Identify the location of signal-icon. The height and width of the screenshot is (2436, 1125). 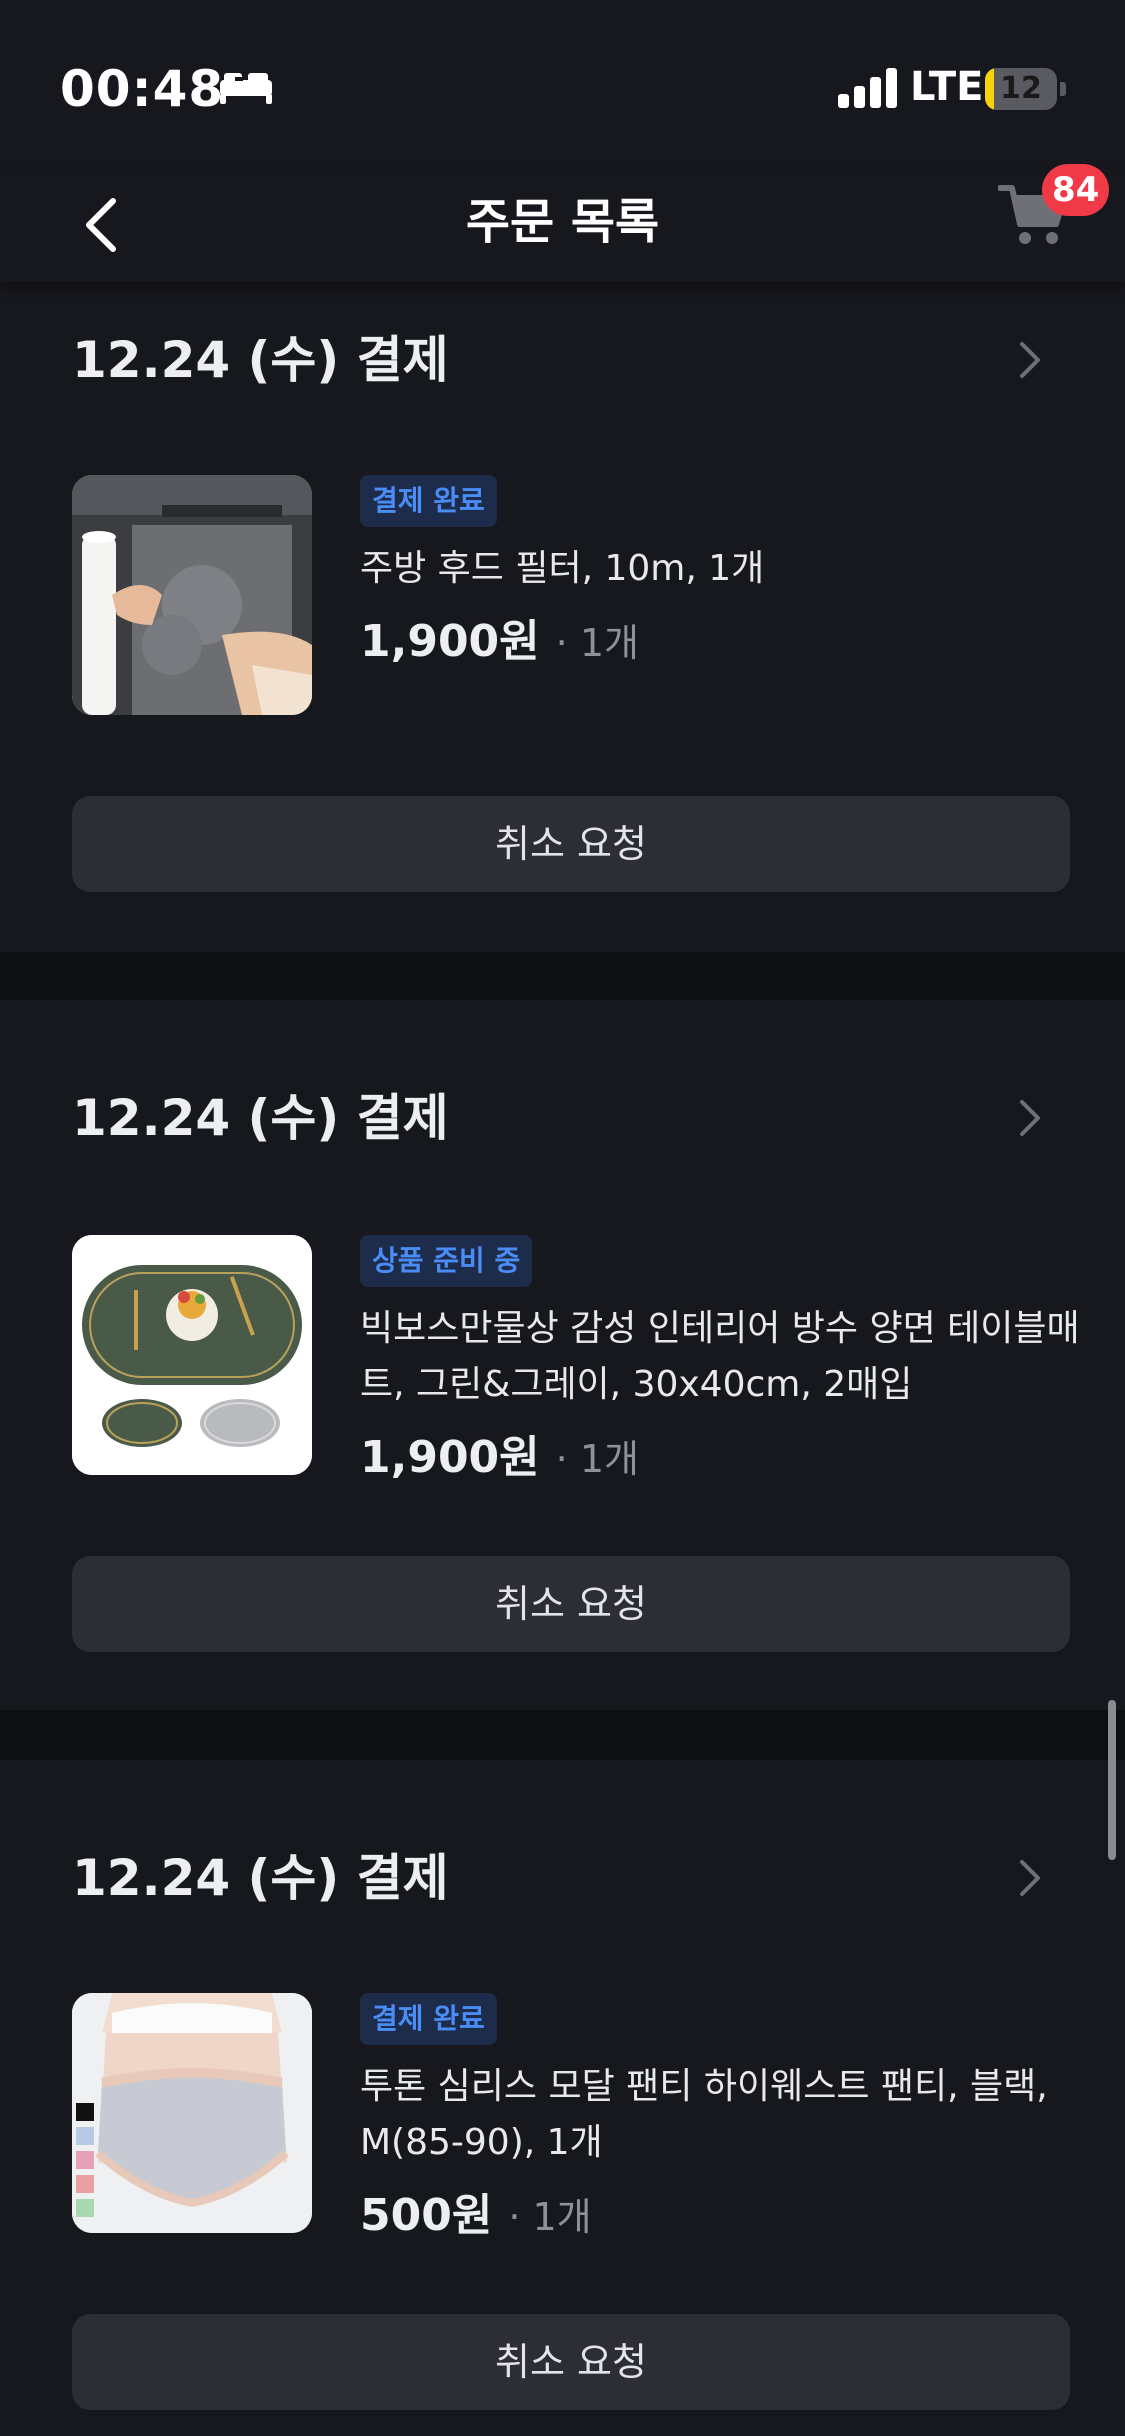
(867, 88).